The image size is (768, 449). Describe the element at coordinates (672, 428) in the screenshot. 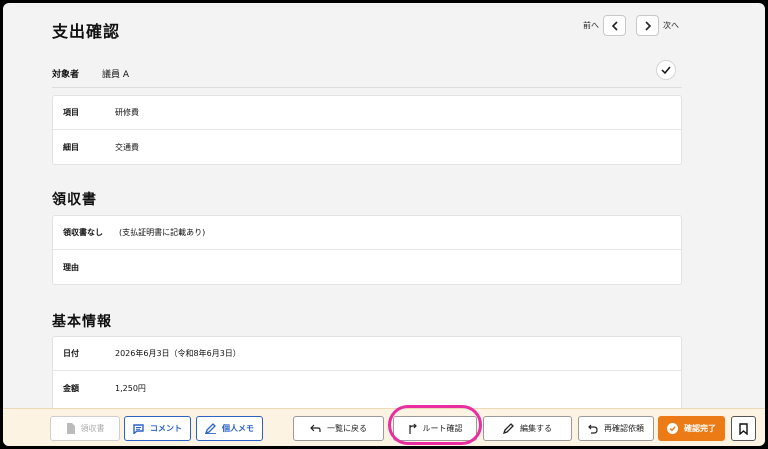

I see `check-circle-icon` at that location.